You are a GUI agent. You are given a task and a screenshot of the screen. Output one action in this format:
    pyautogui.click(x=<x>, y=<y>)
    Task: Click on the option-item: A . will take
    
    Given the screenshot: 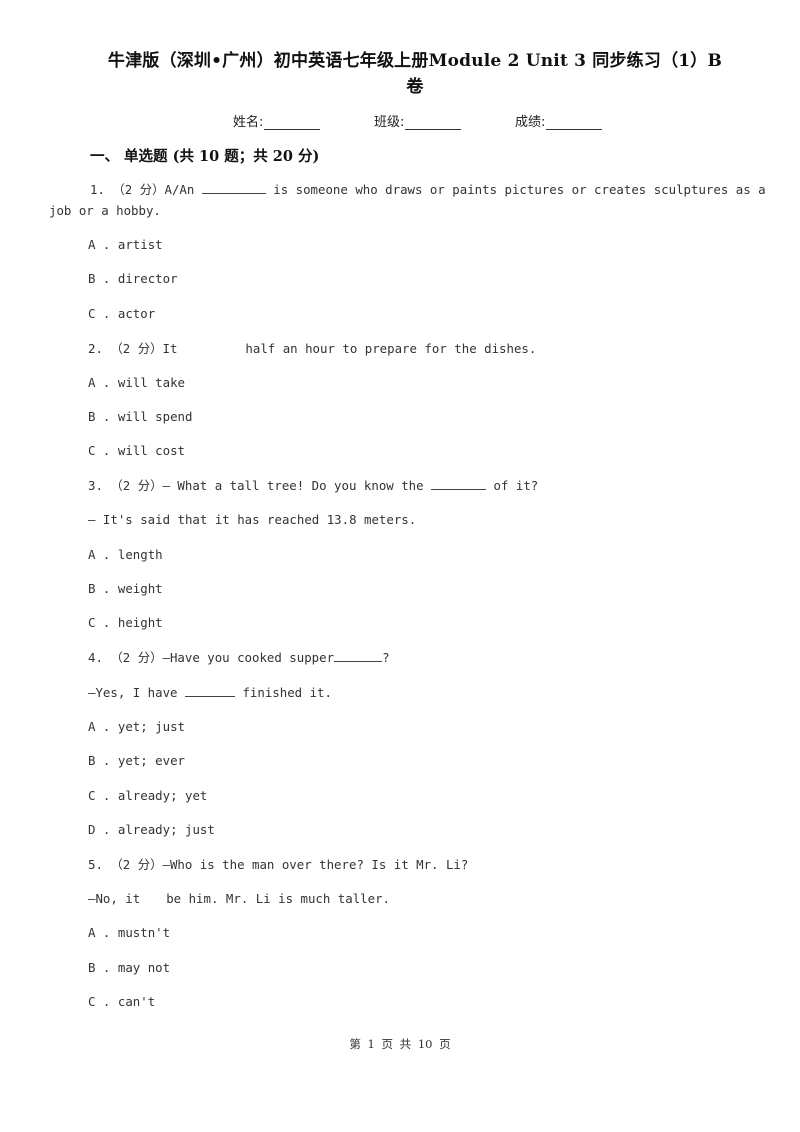 What is the action you would take?
    pyautogui.click(x=136, y=382)
    